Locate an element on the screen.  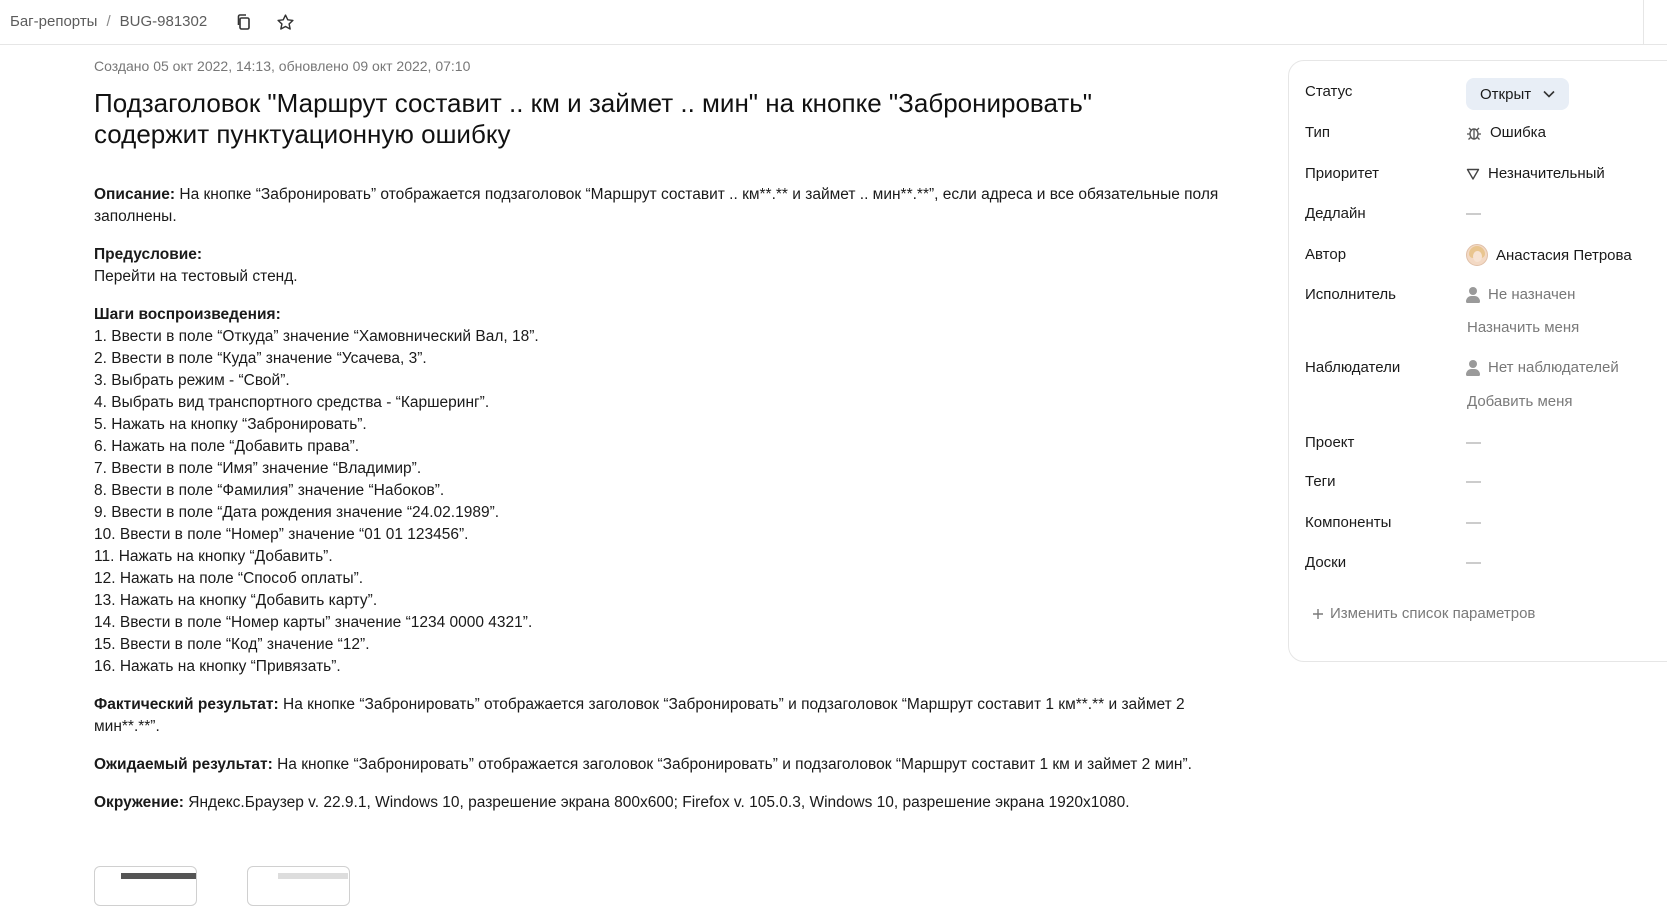
step-item: 6. Нажать на поле “Добавить права”. is located at coordinates (227, 446).